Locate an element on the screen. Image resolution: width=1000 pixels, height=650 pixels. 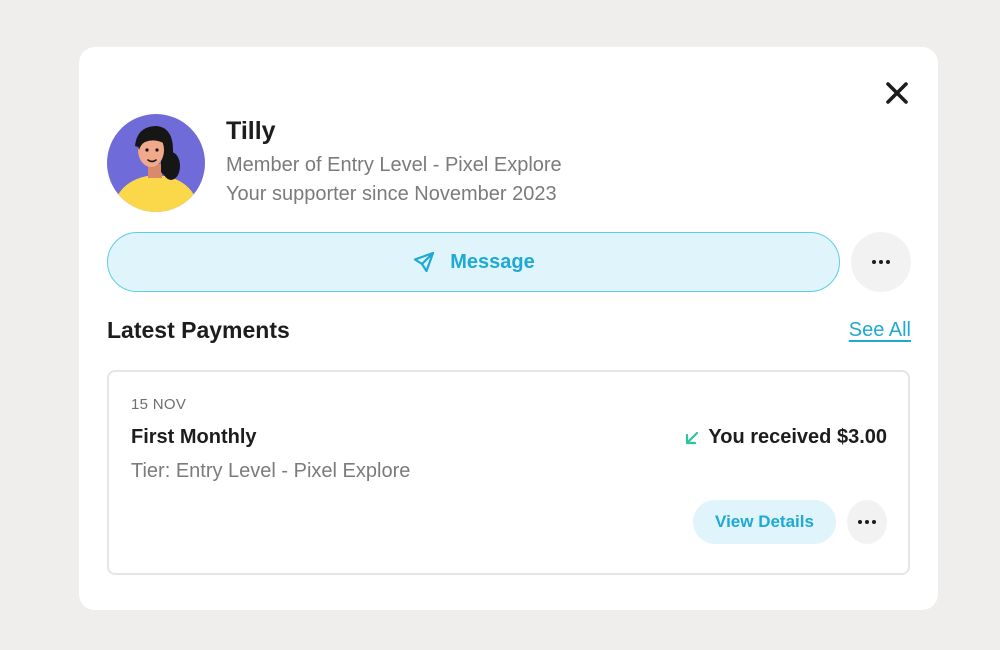
arrow-down-left-icon is located at coordinates (692, 437).